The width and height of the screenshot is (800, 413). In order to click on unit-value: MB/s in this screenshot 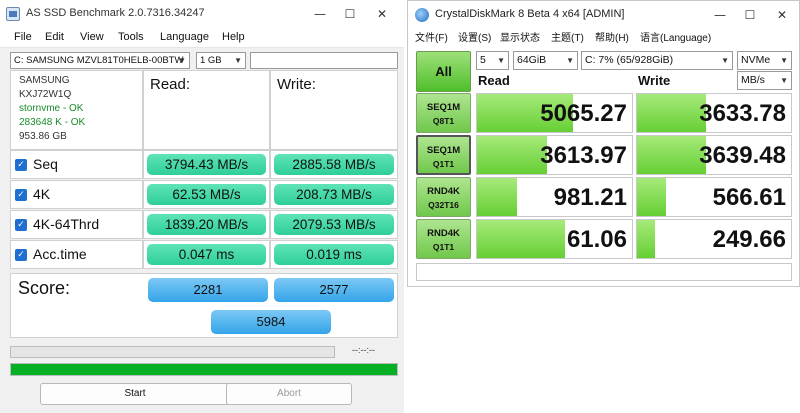, I will do `click(753, 80)`.